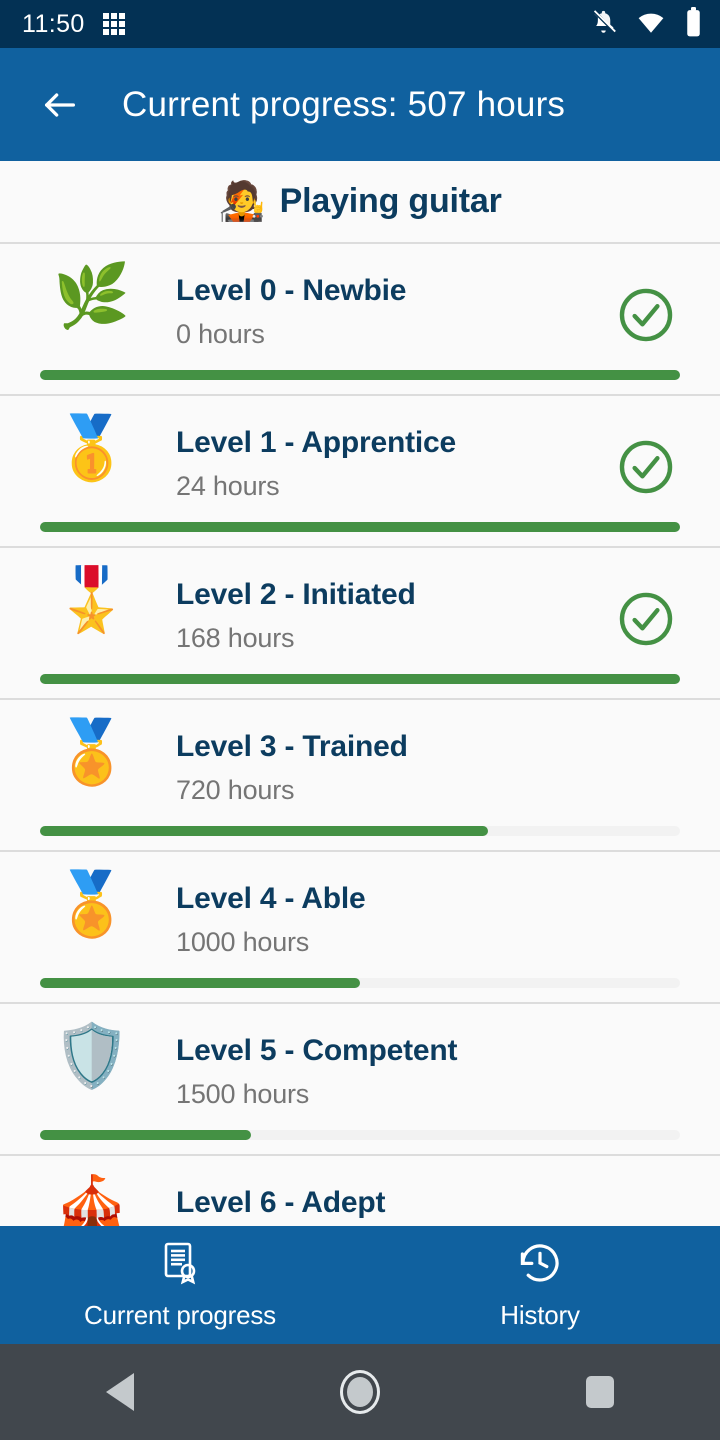  Describe the element at coordinates (242, 201) in the screenshot. I see `guitarist-emoji: 🧑‍🎤` at that location.